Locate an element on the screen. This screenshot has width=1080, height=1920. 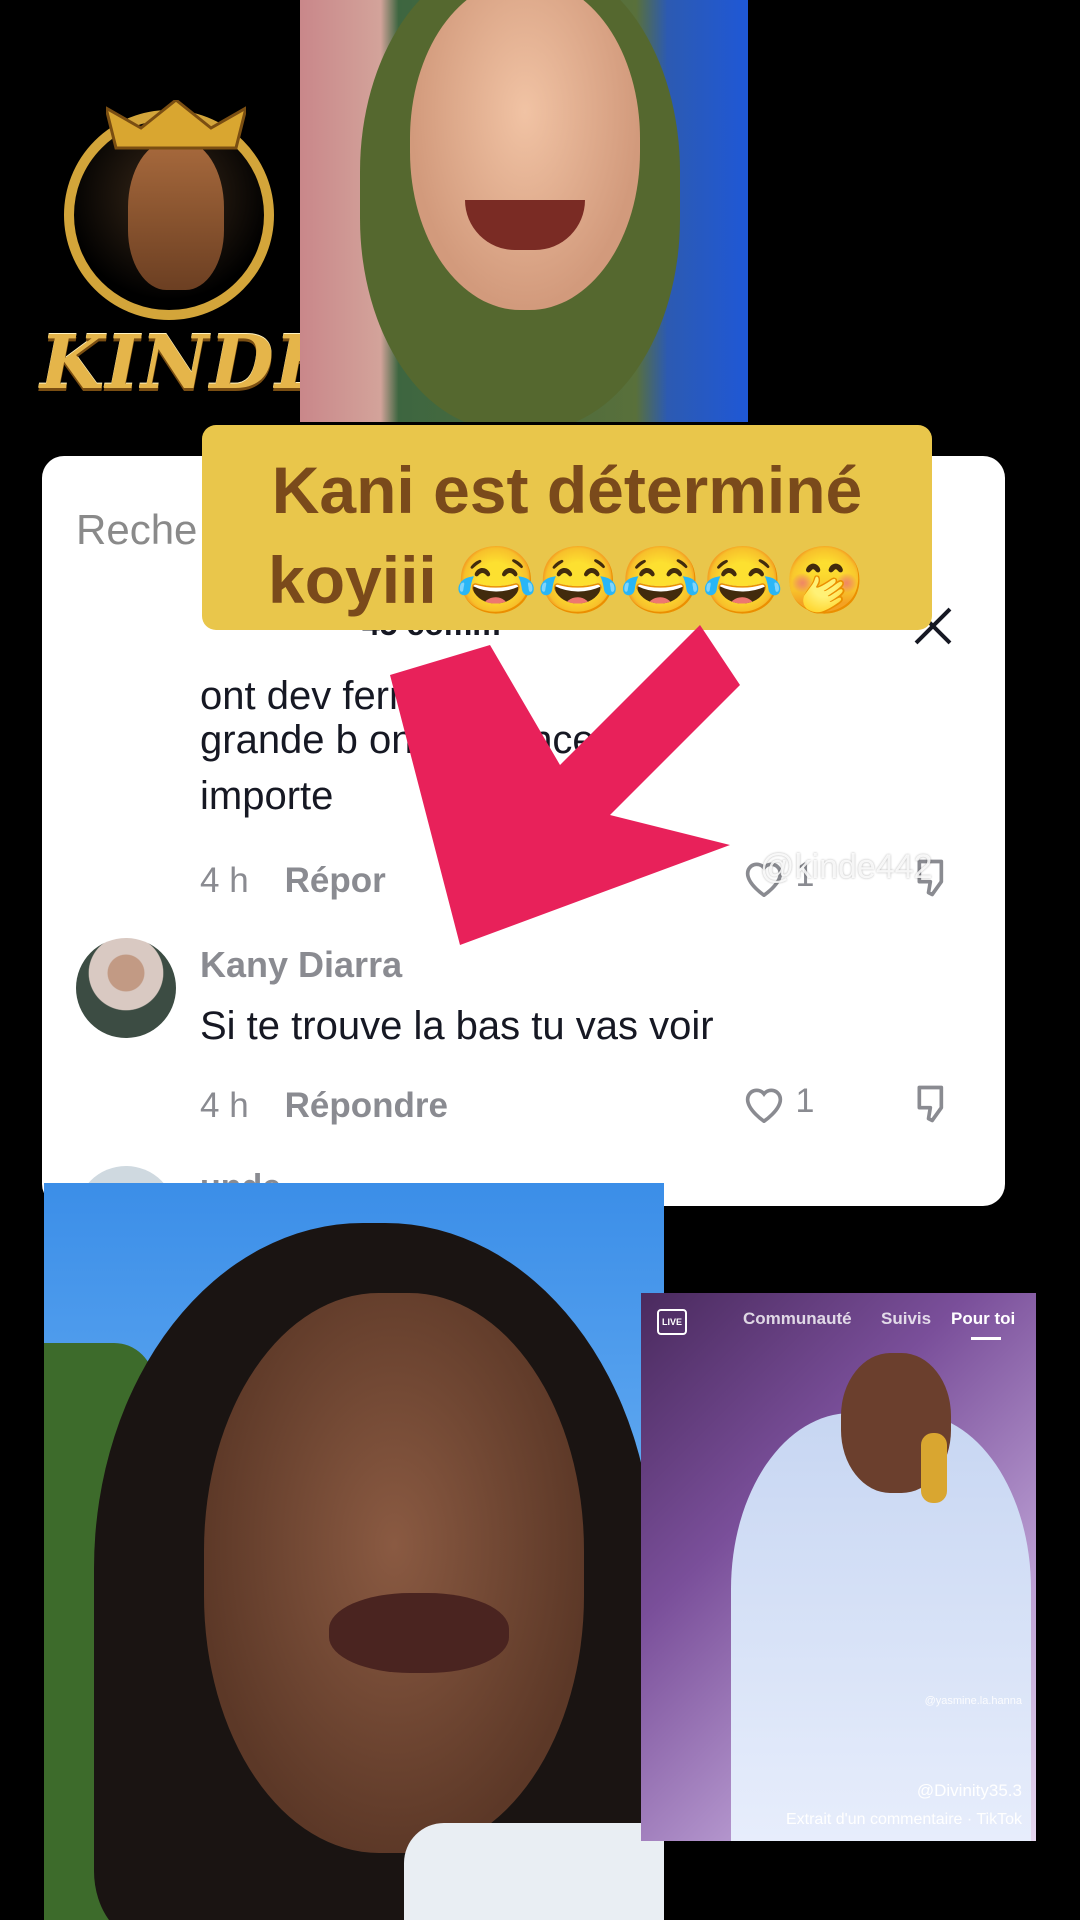
collar-shape is located at coordinates (534, 1871).